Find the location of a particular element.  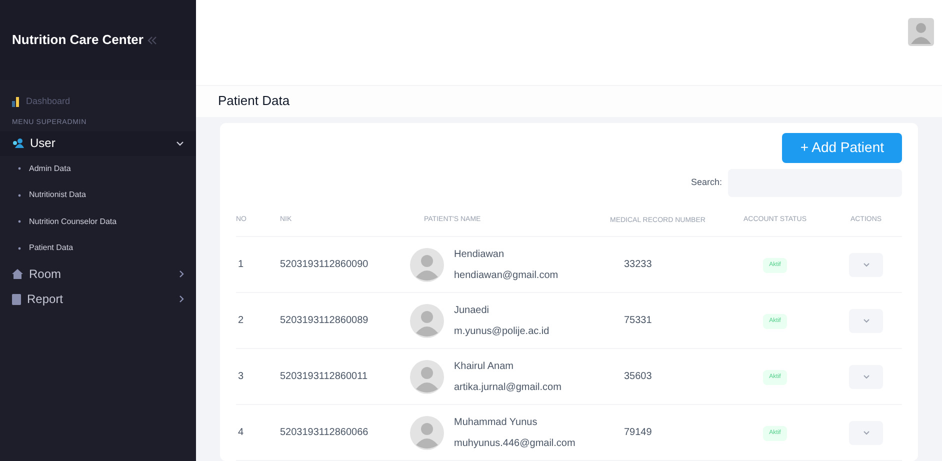

record-number: 79149 is located at coordinates (638, 432).